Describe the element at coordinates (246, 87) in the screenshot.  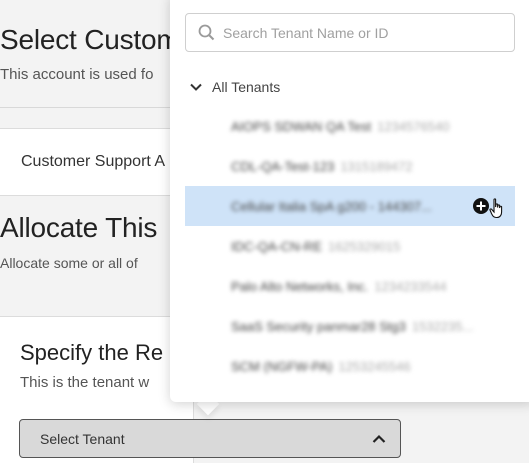
I see `all-tenants-label: All Tenants` at that location.